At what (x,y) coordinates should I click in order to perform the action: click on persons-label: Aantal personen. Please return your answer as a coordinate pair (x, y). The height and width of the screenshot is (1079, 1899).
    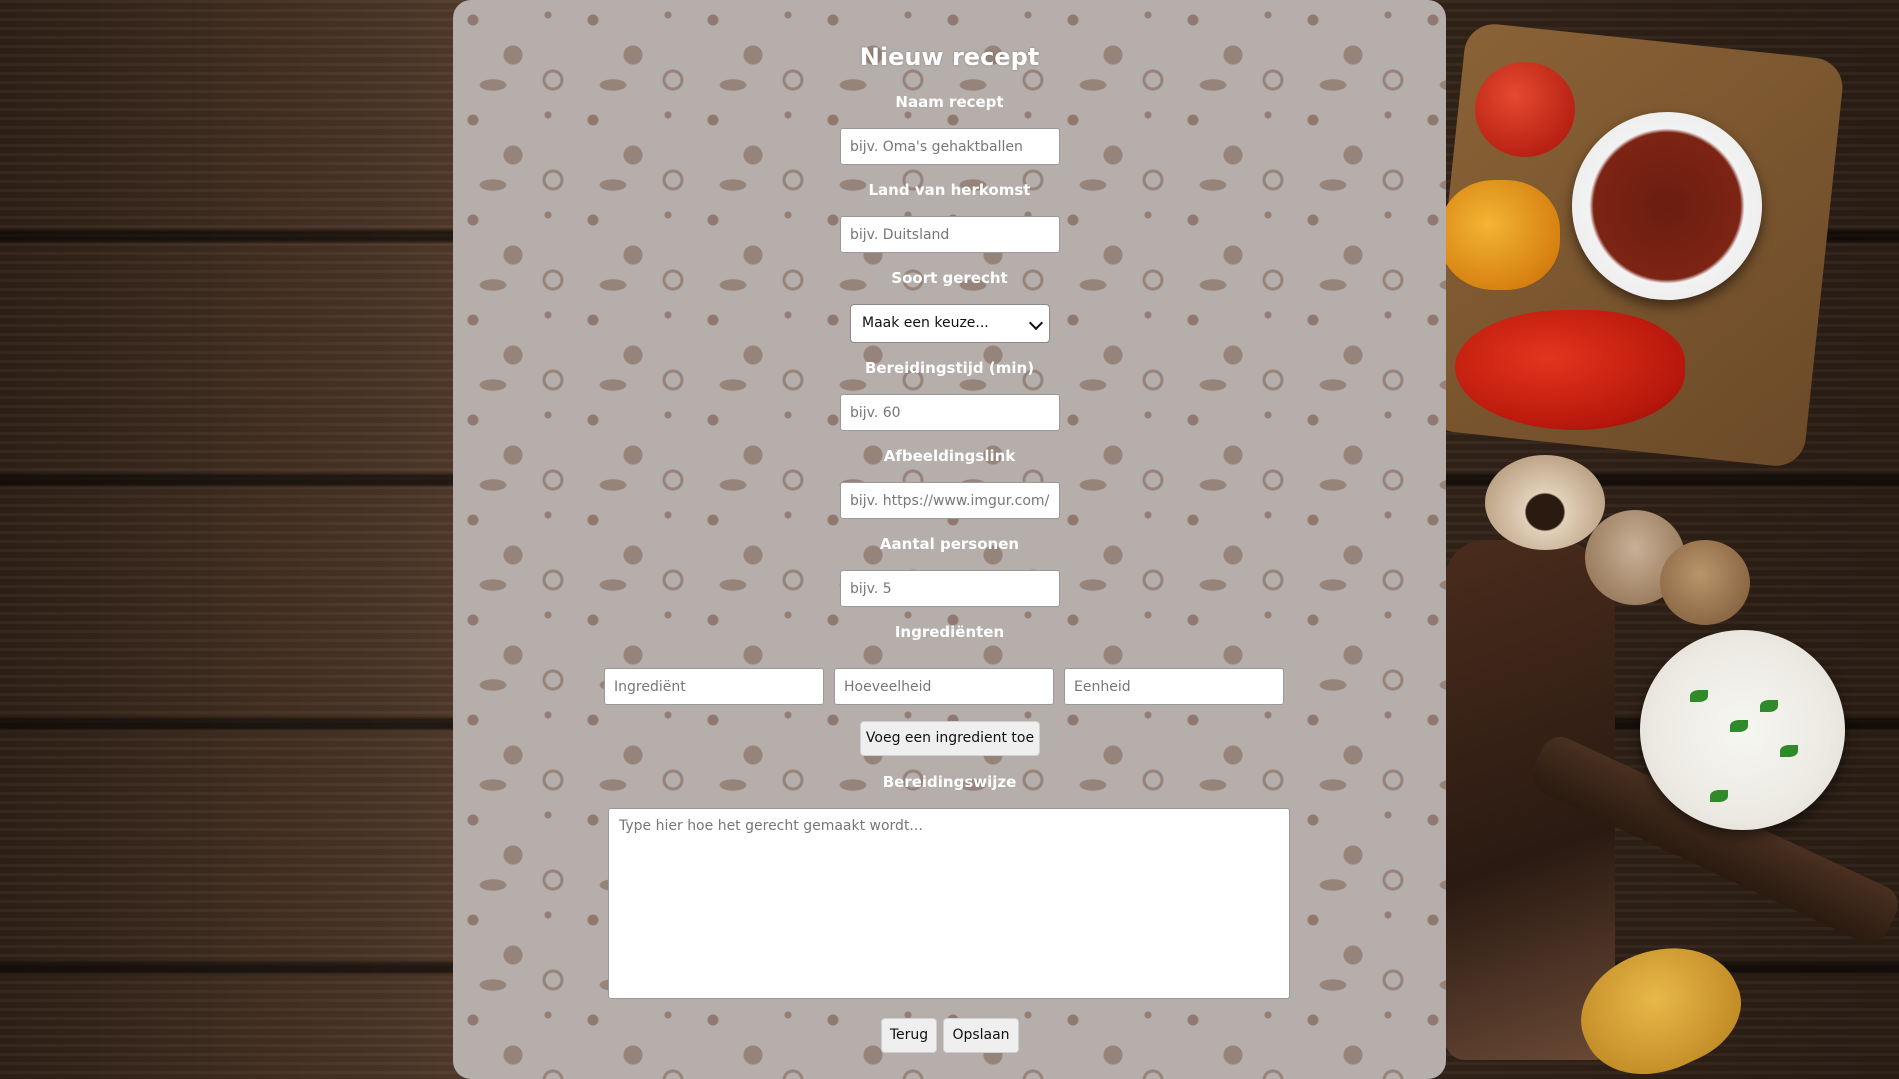
    Looking at the image, I should click on (949, 544).